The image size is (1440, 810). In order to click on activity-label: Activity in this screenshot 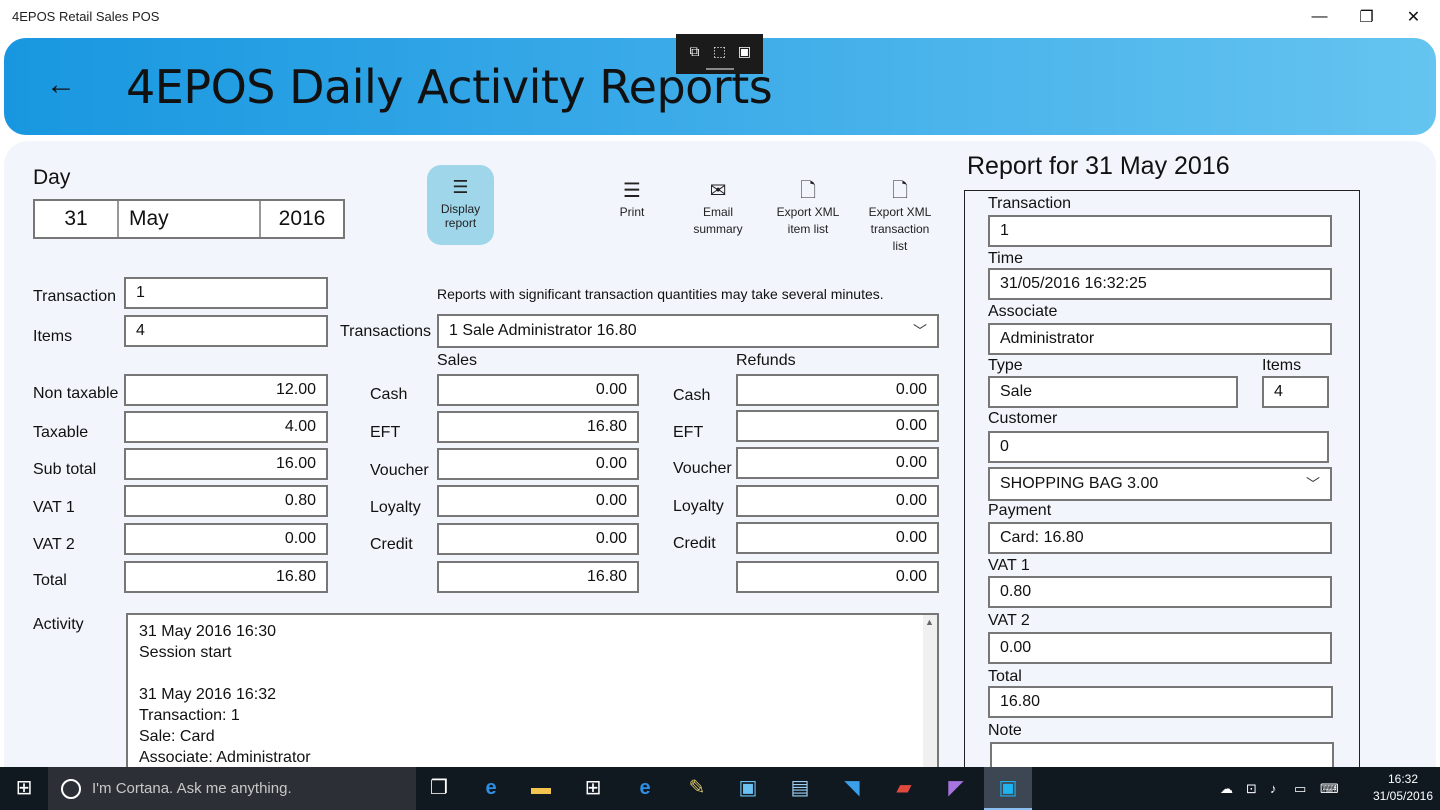, I will do `click(58, 624)`.